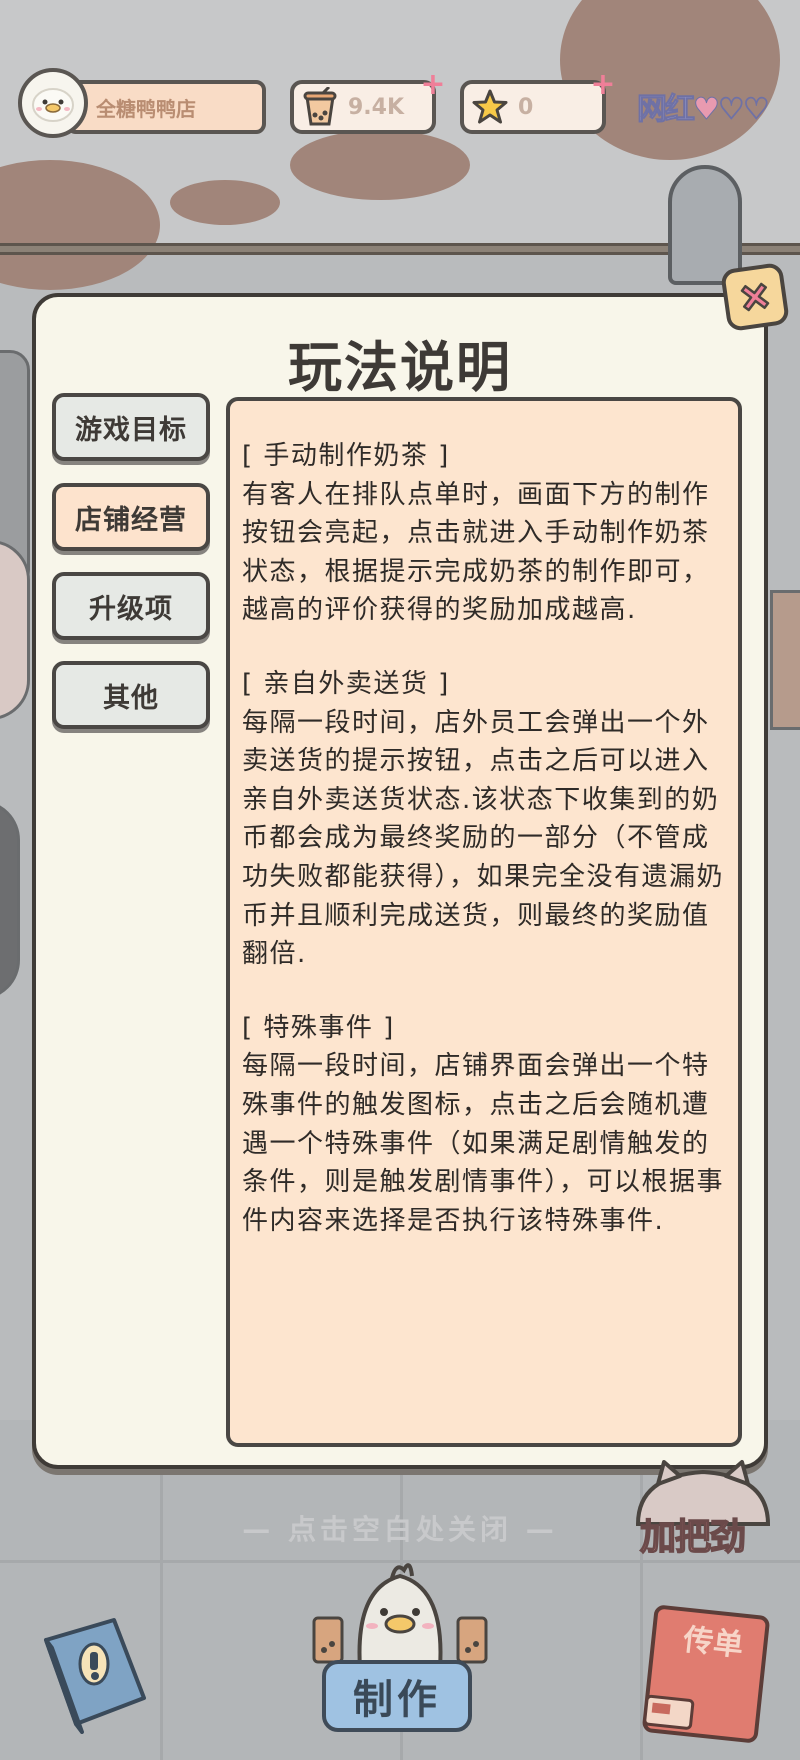 This screenshot has width=800, height=1760. I want to click on tab-label: 升级项, so click(131, 609).